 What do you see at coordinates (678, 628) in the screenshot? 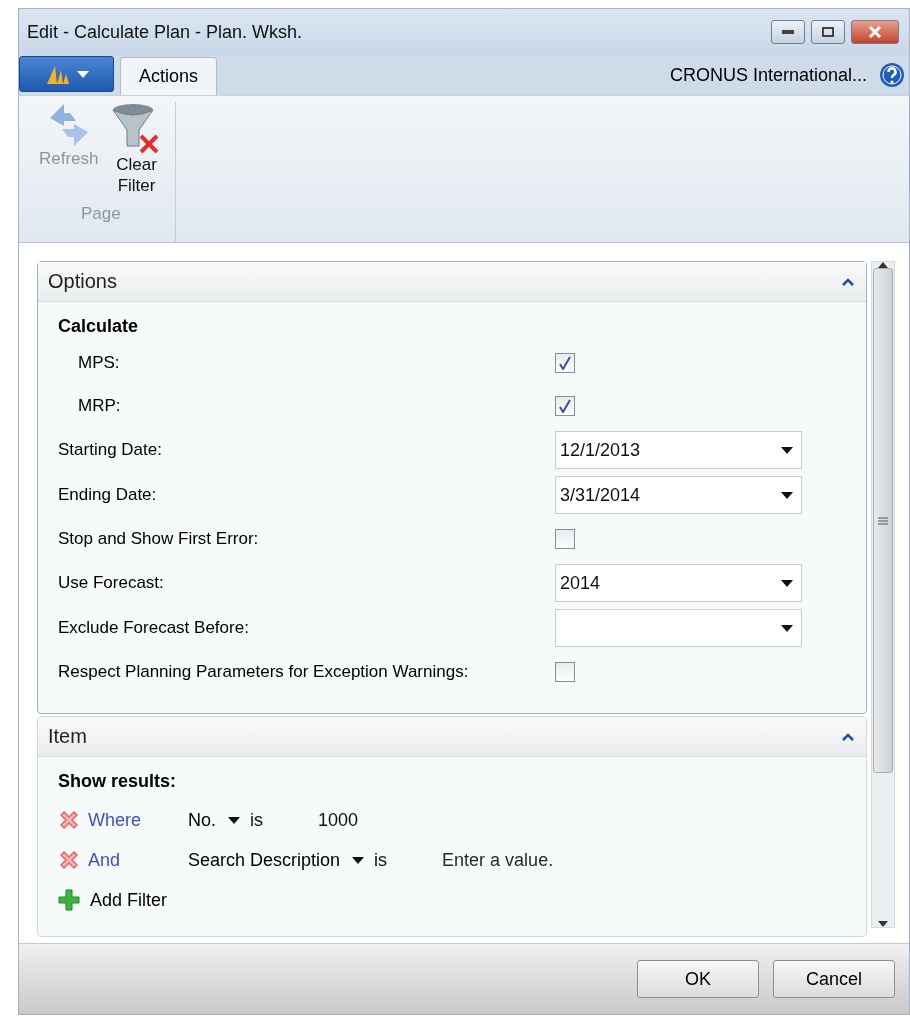
I see `dropdown-field` at bounding box center [678, 628].